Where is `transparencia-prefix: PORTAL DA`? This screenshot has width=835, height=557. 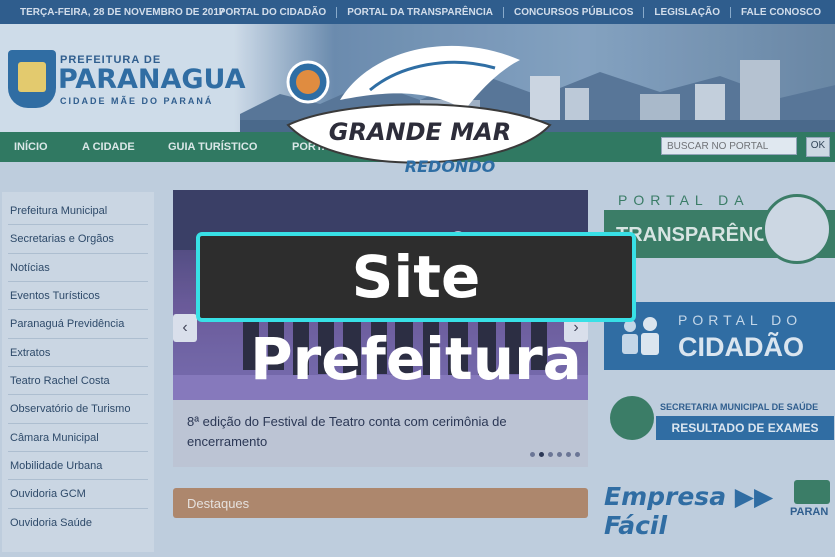 transparencia-prefix: PORTAL DA is located at coordinates (684, 200).